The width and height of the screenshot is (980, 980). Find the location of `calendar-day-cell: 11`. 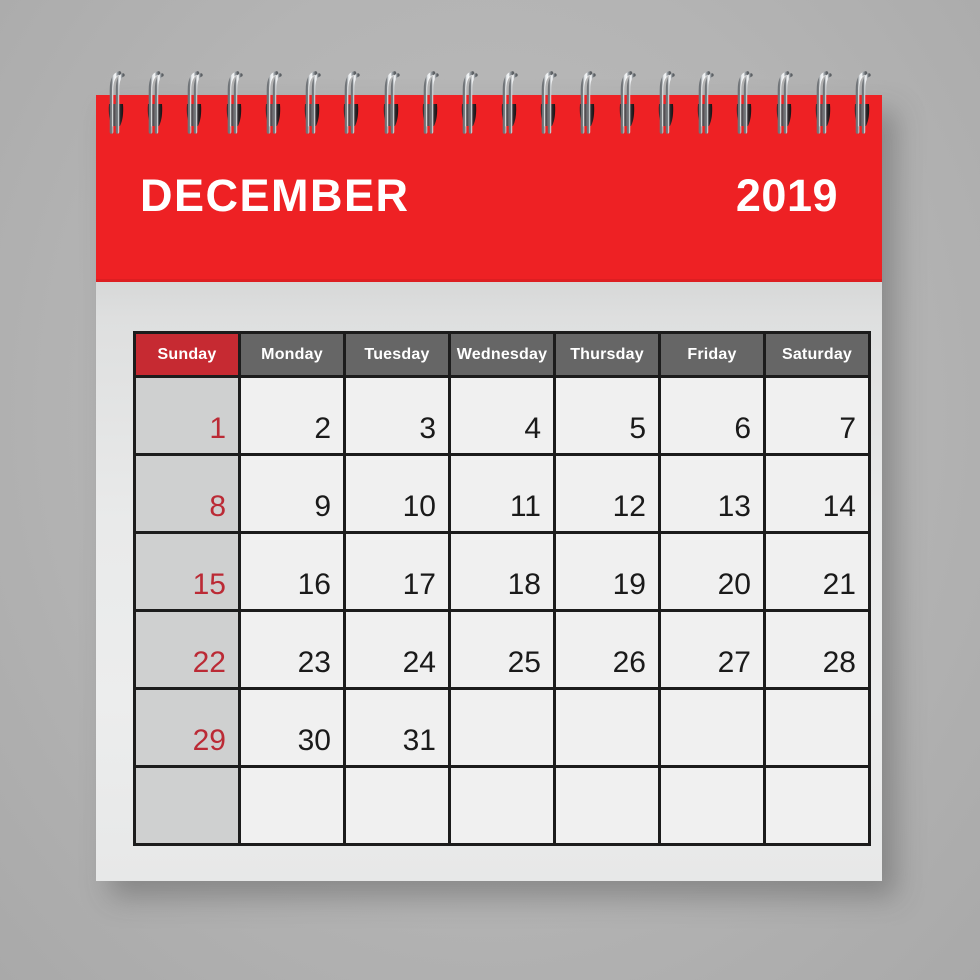

calendar-day-cell: 11 is located at coordinates (502, 493).